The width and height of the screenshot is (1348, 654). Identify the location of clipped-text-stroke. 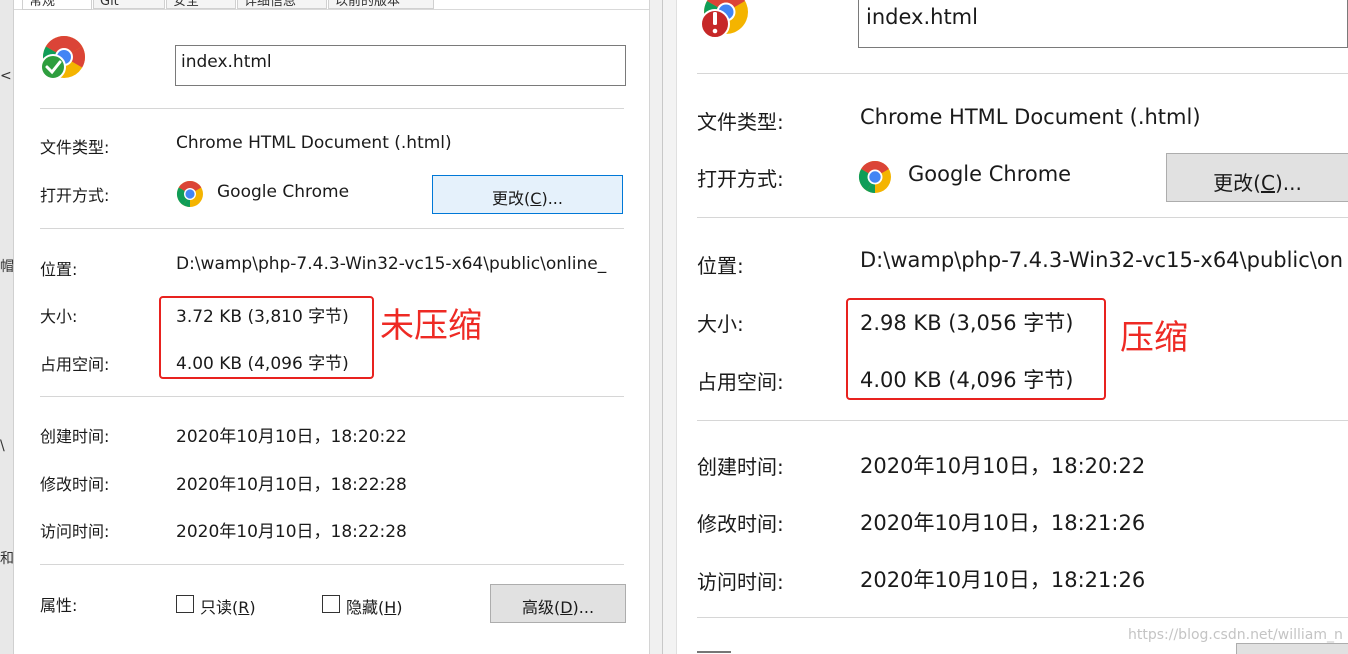
(714, 652).